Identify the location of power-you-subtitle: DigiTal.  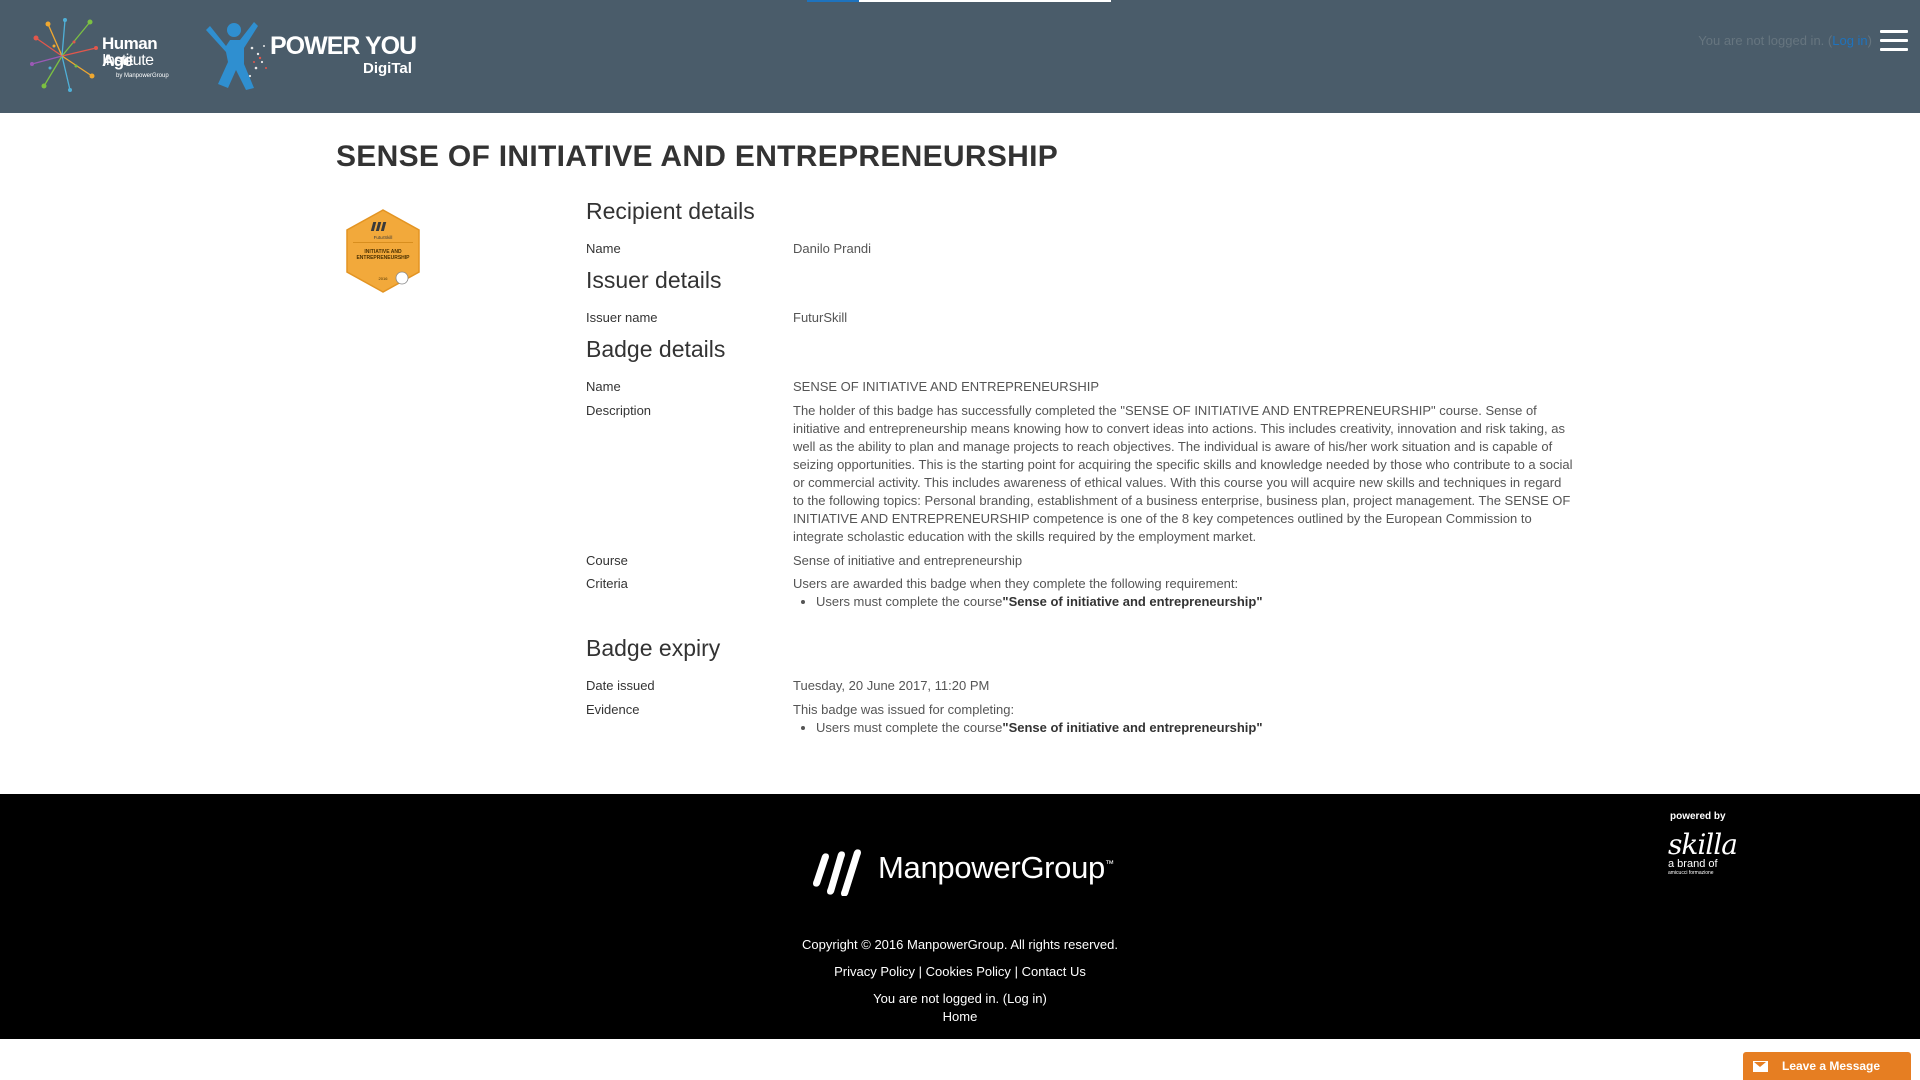
(387, 68).